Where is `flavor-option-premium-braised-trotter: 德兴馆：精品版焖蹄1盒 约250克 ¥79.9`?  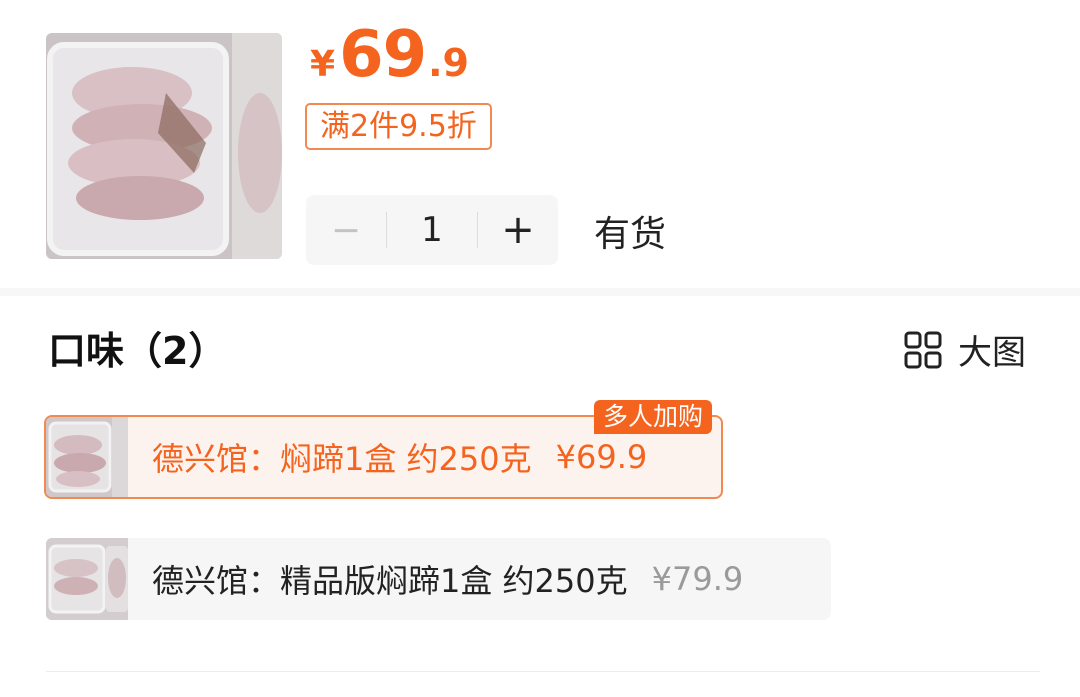 flavor-option-premium-braised-trotter: 德兴馆：精品版焖蹄1盒 约250克 ¥79.9 is located at coordinates (438, 579).